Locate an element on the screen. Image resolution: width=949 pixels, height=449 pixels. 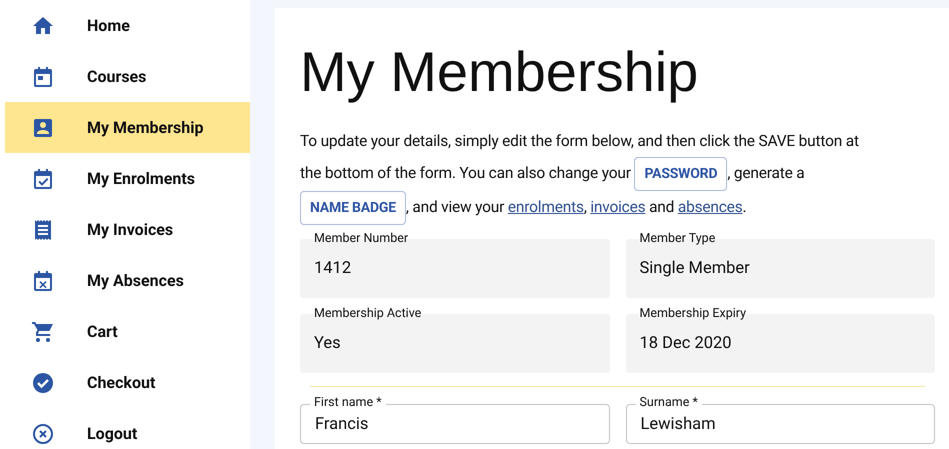
text-link: absences is located at coordinates (710, 207).